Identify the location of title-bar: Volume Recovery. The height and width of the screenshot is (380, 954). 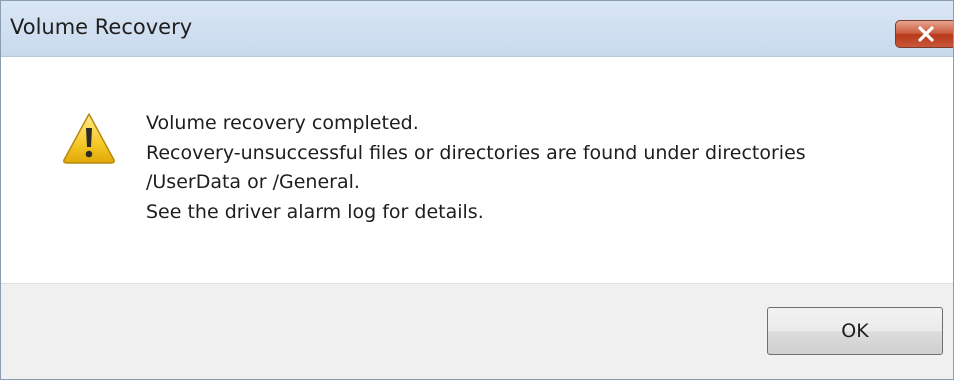
(477, 29).